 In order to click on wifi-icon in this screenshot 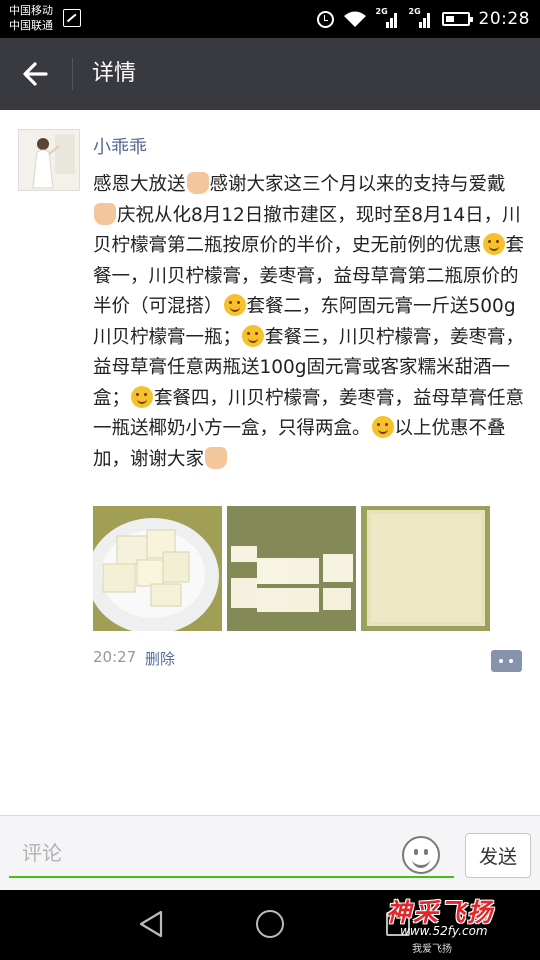, I will do `click(355, 19)`.